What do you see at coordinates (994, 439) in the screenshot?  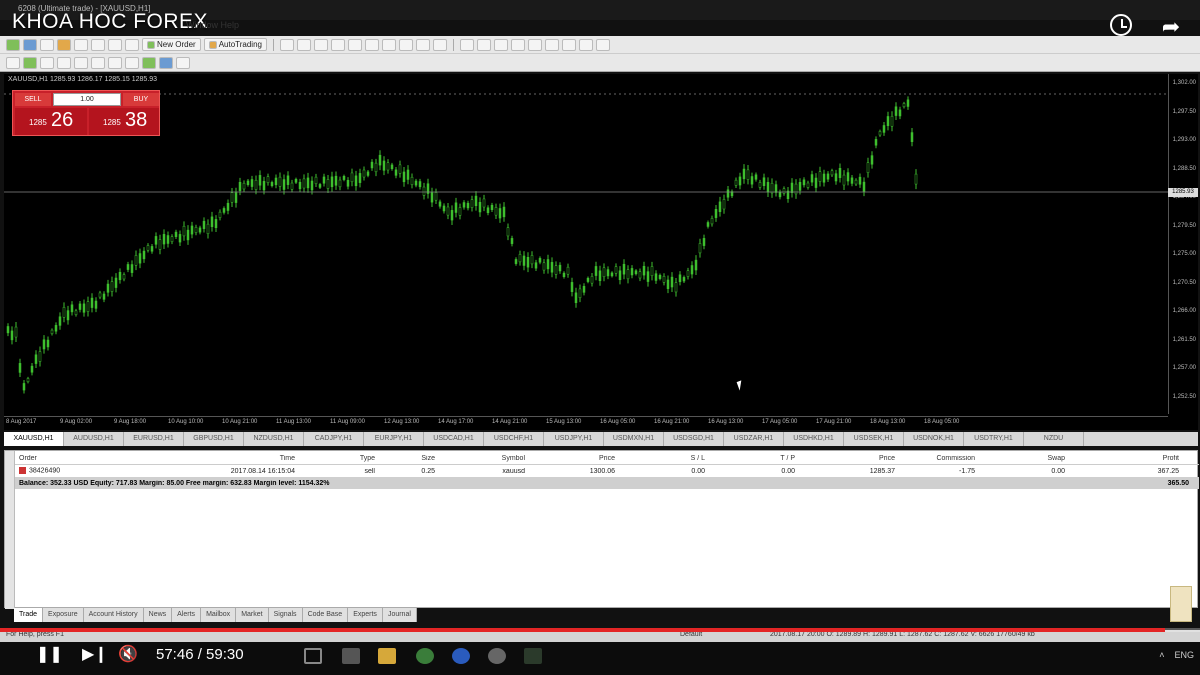 I see `symbol-tab: USDTRY,H1` at bounding box center [994, 439].